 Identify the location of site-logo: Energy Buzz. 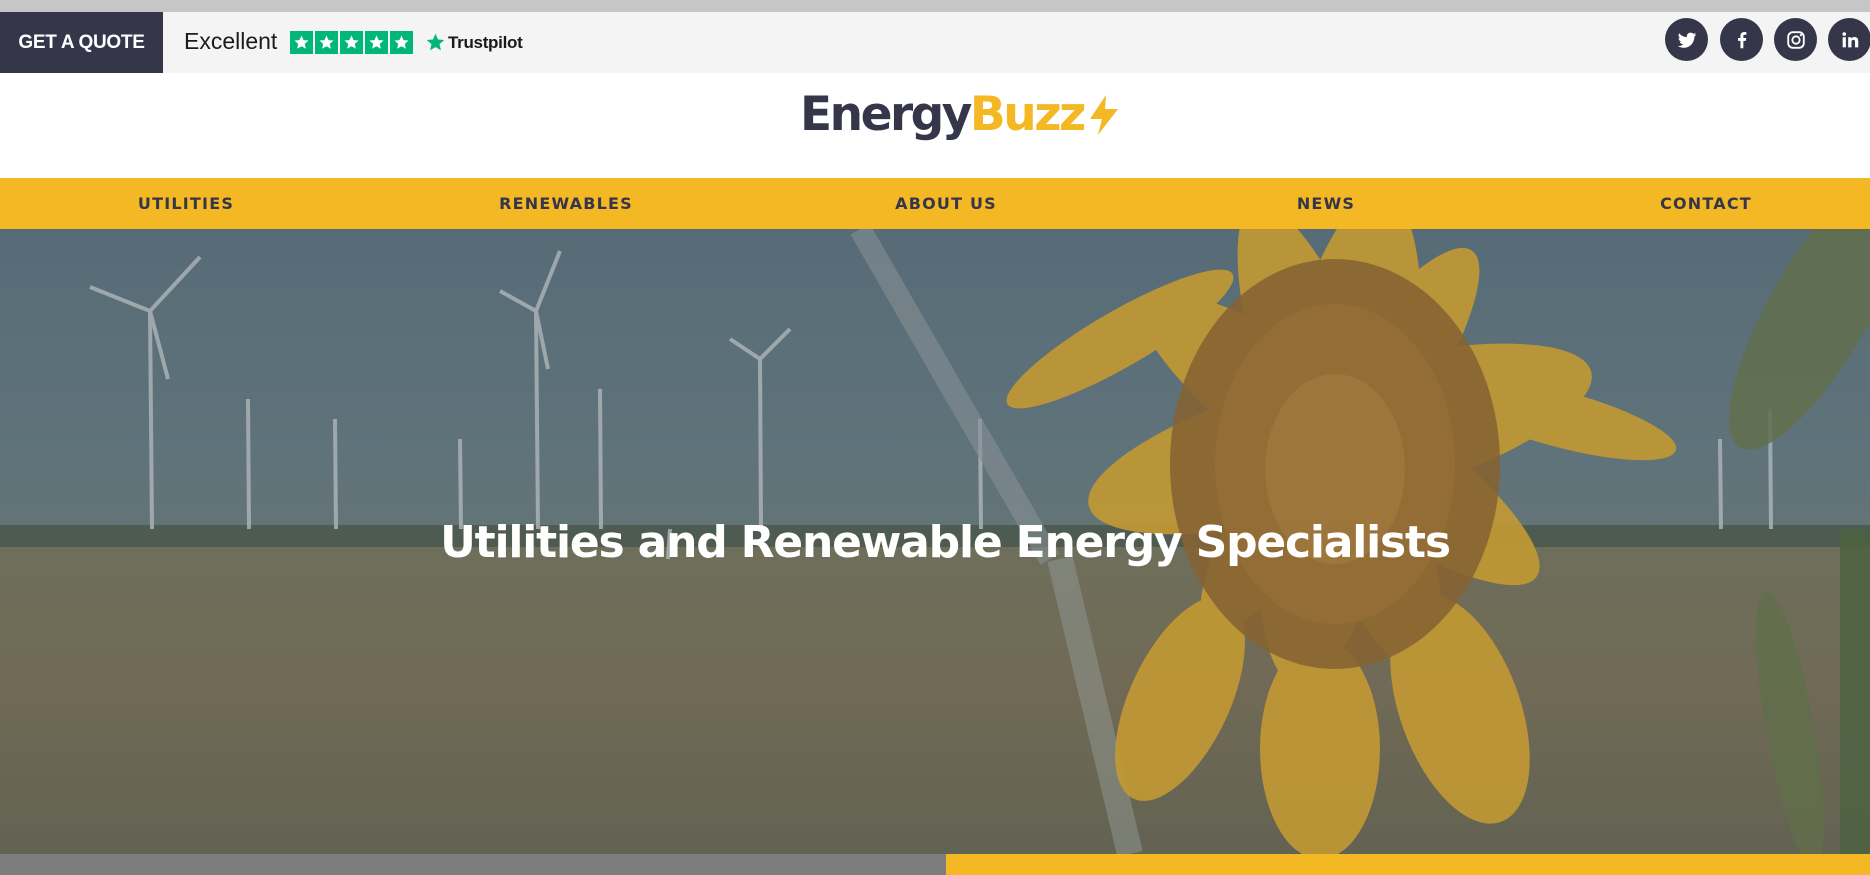
(961, 114).